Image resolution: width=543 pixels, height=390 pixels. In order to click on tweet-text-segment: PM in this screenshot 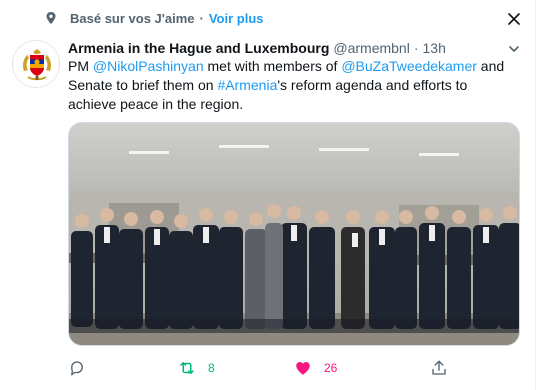, I will do `click(80, 66)`.